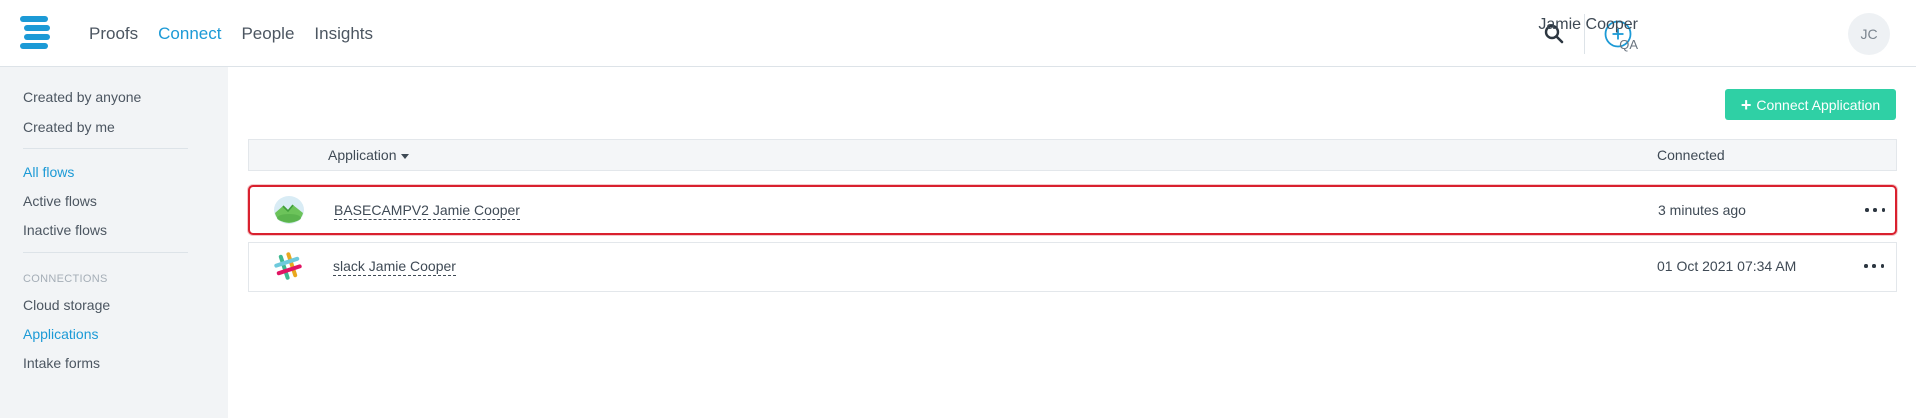 This screenshot has height=418, width=1916. Describe the element at coordinates (69, 127) in the screenshot. I see `sidebar-item-created-by-me: Created by me` at that location.